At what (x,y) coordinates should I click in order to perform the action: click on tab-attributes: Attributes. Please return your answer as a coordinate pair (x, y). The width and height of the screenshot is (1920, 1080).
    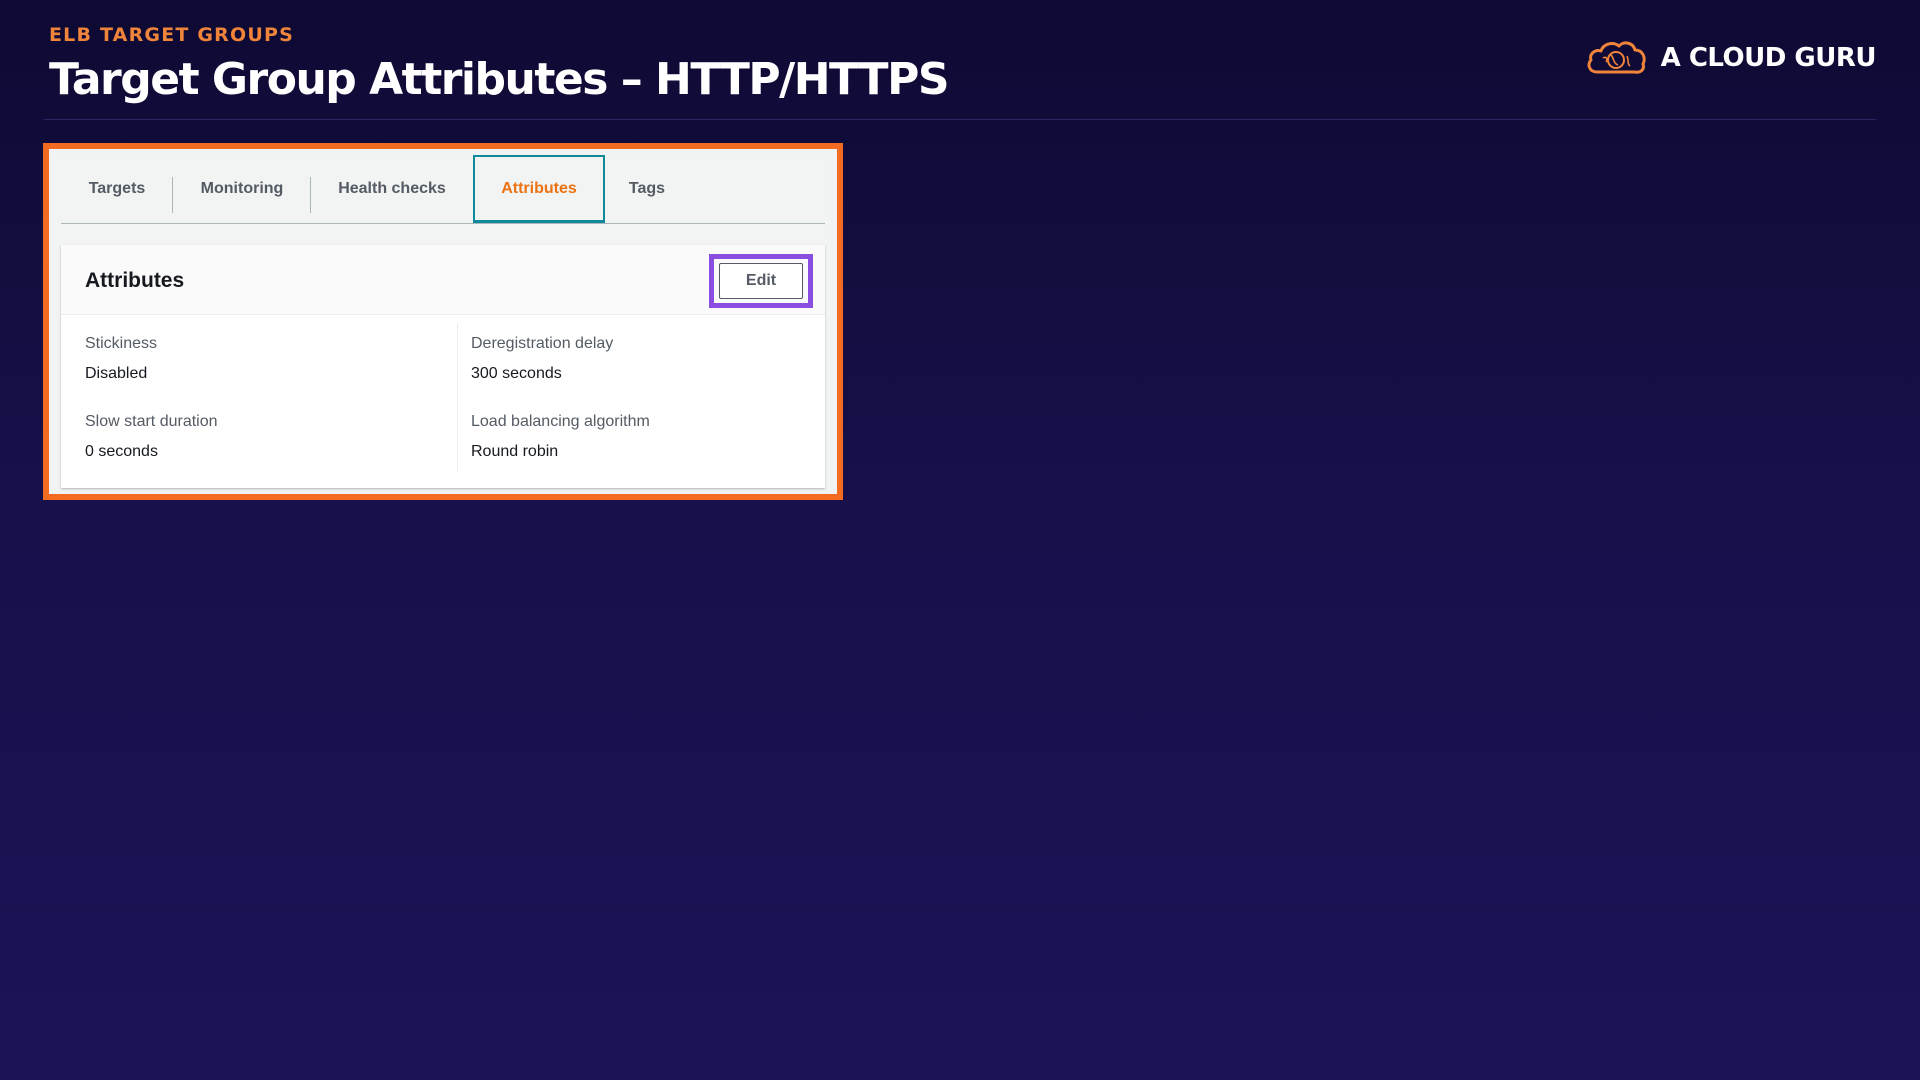
    Looking at the image, I should click on (539, 189).